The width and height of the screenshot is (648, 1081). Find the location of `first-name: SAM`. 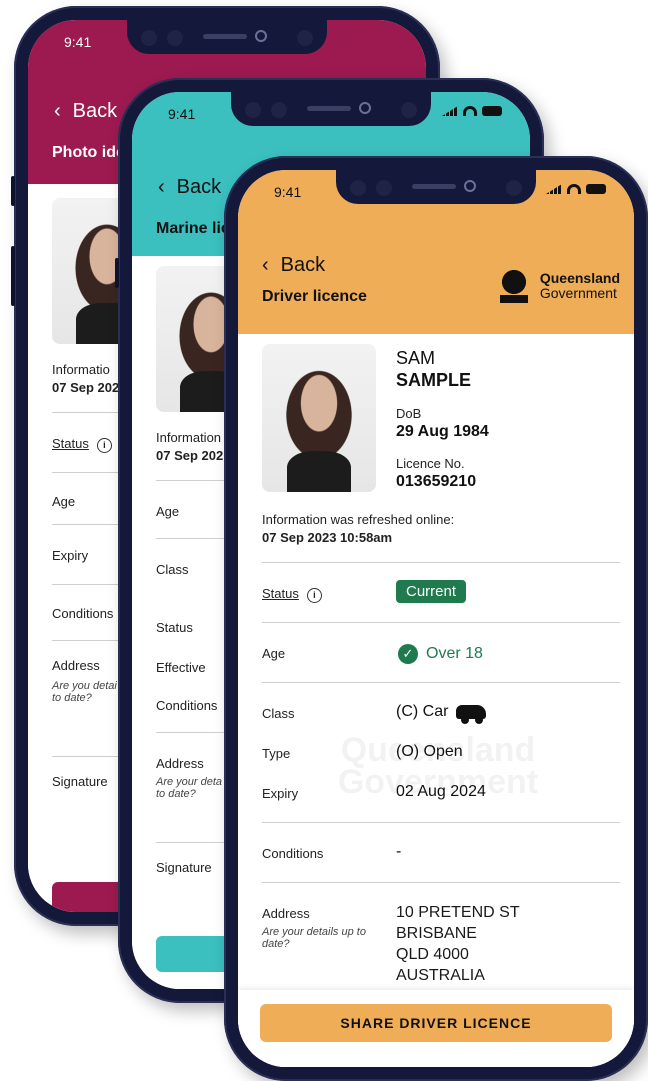

first-name: SAM is located at coordinates (416, 358).